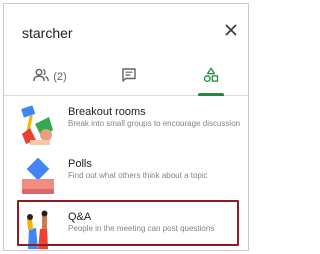  Describe the element at coordinates (41, 77) in the screenshot. I see `people-icon` at that location.